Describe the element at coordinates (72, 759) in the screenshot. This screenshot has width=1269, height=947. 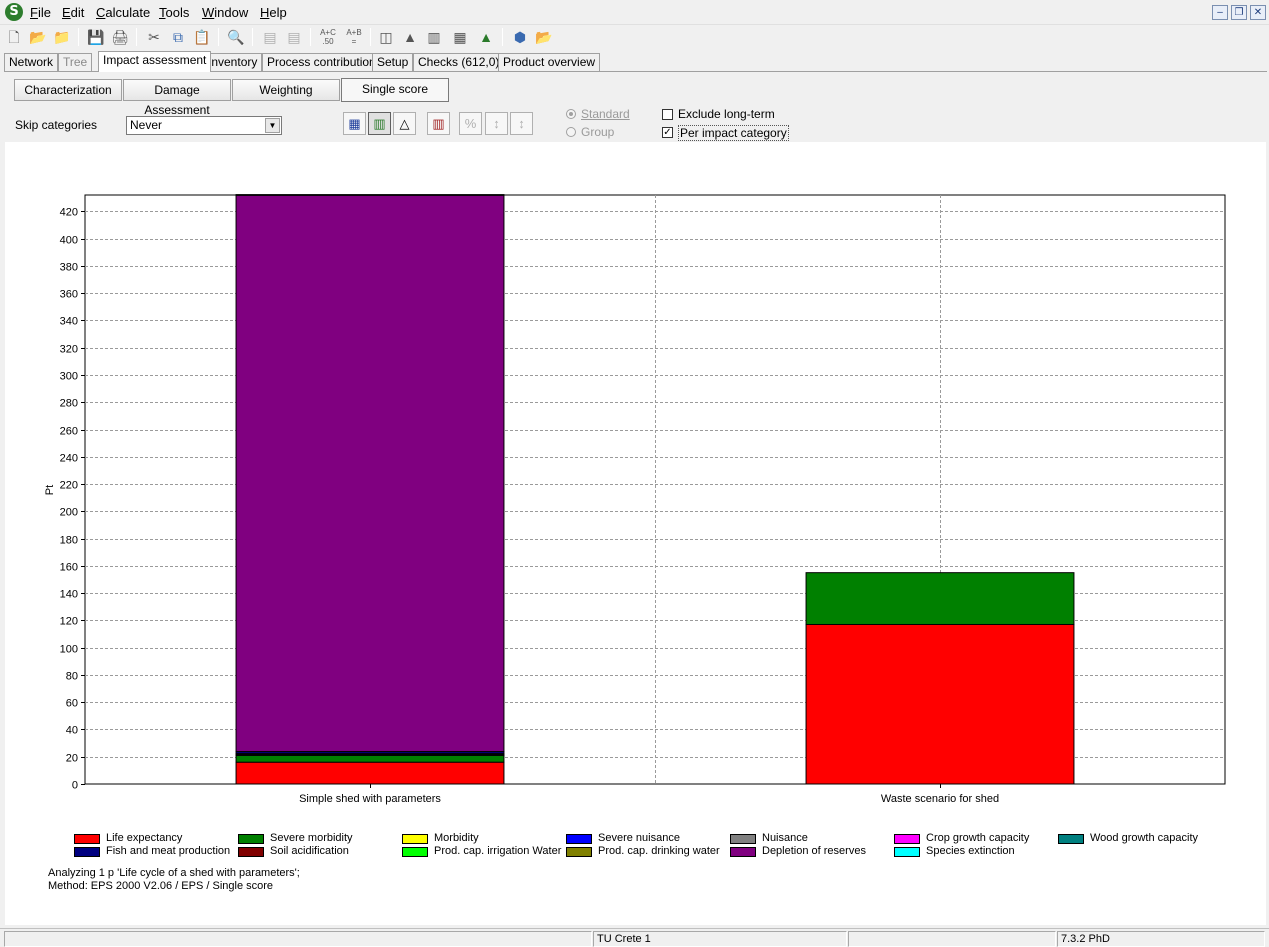
I see `y-tick-label: 20` at that location.